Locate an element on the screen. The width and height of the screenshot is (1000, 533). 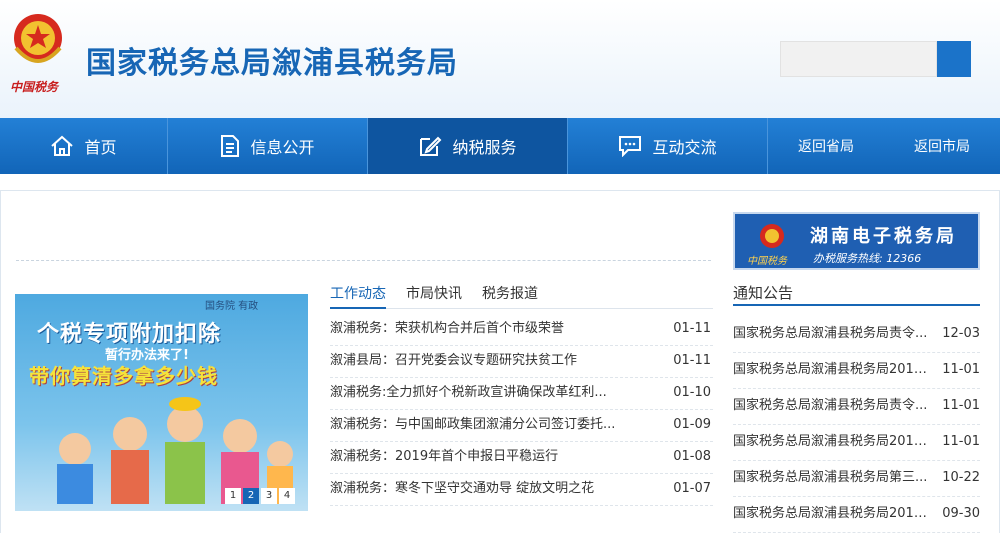
nav-label: 返回省局 is located at coordinates (826, 147).